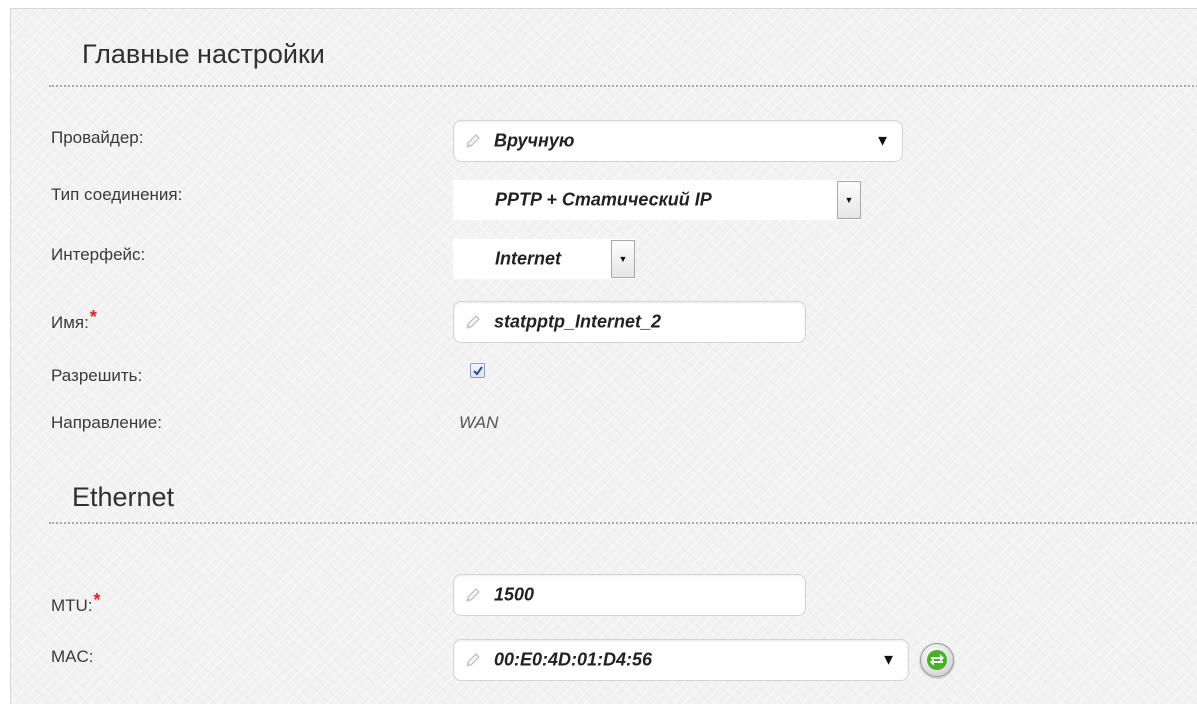 Image resolution: width=1197 pixels, height=704 pixels. I want to click on interface-value: Internet, so click(528, 258).